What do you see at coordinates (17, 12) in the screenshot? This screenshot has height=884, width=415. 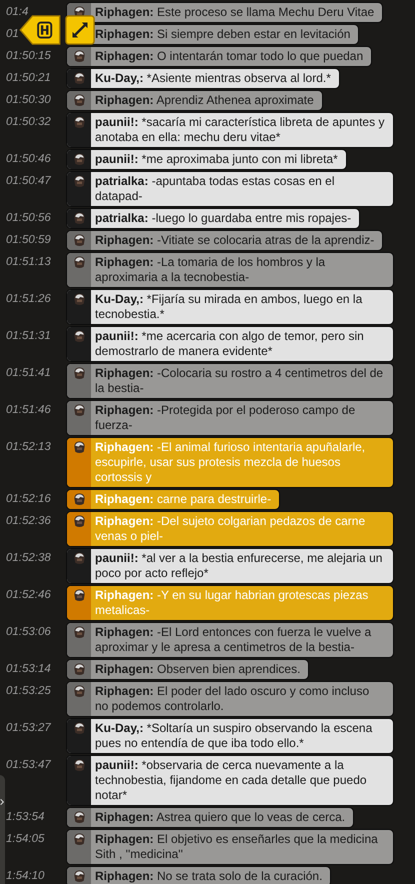 I see `timestamp: 01:4` at bounding box center [17, 12].